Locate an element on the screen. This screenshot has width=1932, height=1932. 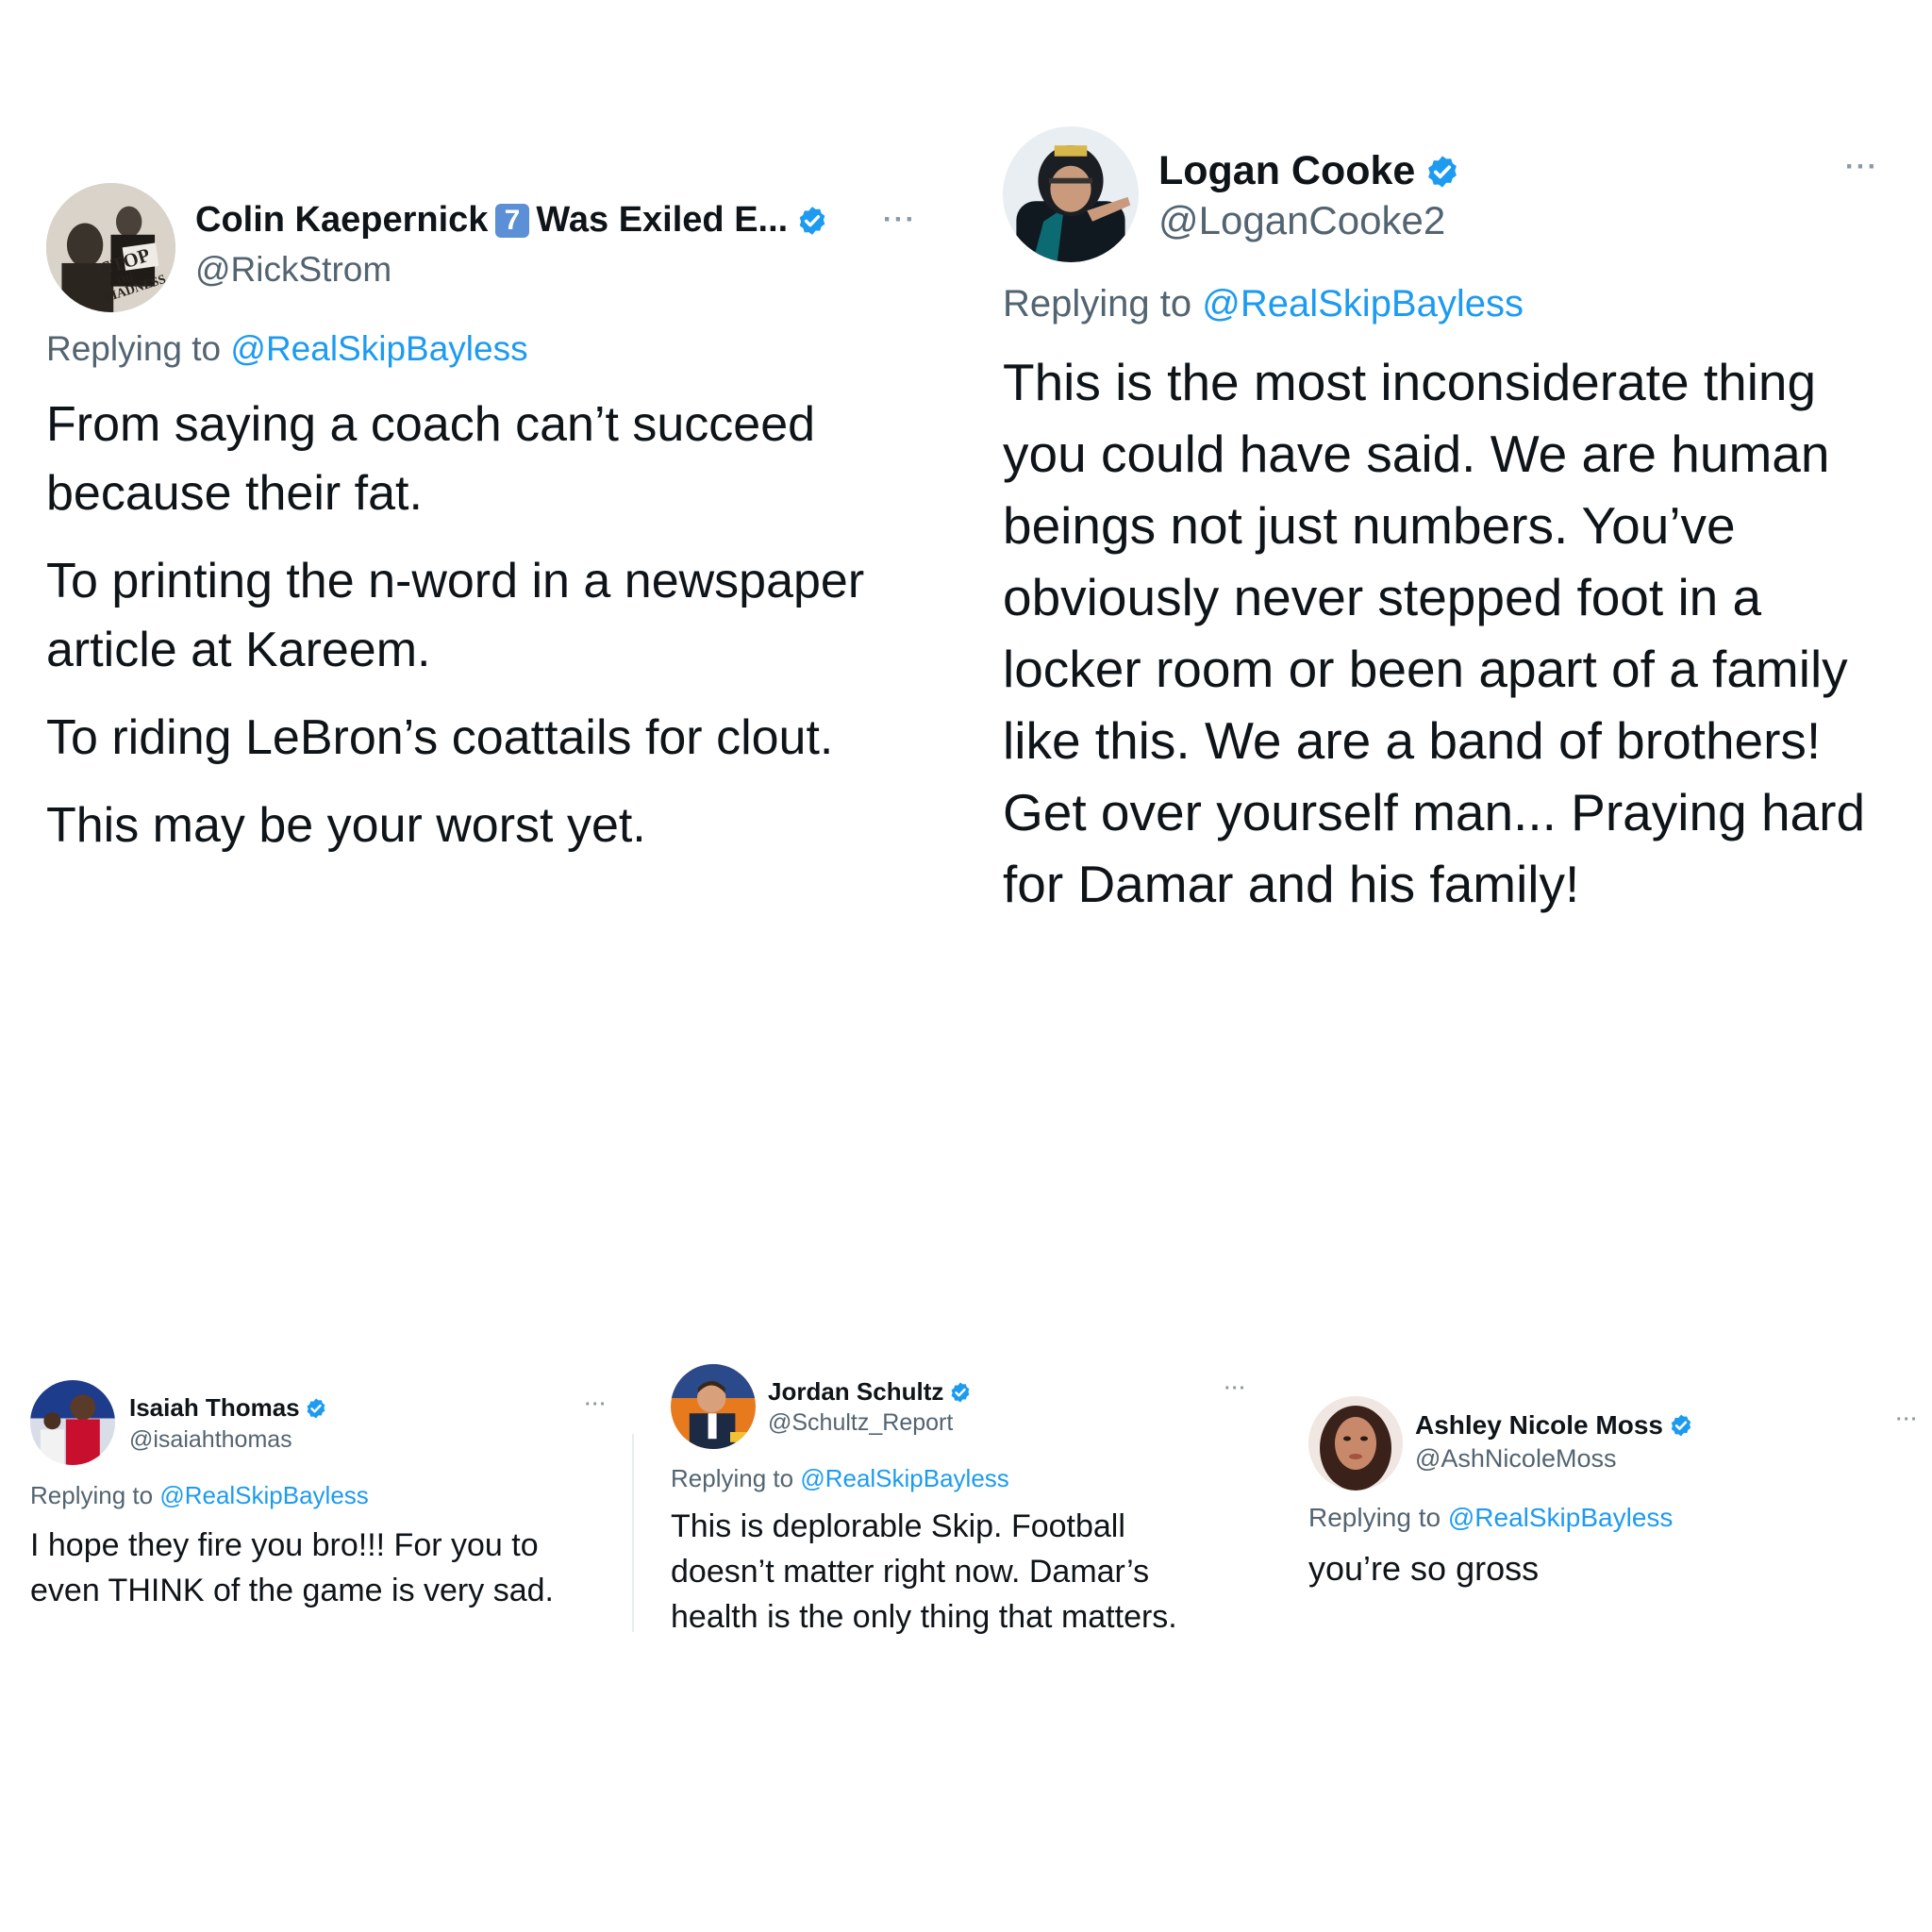
avatar-photo-icon: STOP THE MADNESS is located at coordinates (111, 247).